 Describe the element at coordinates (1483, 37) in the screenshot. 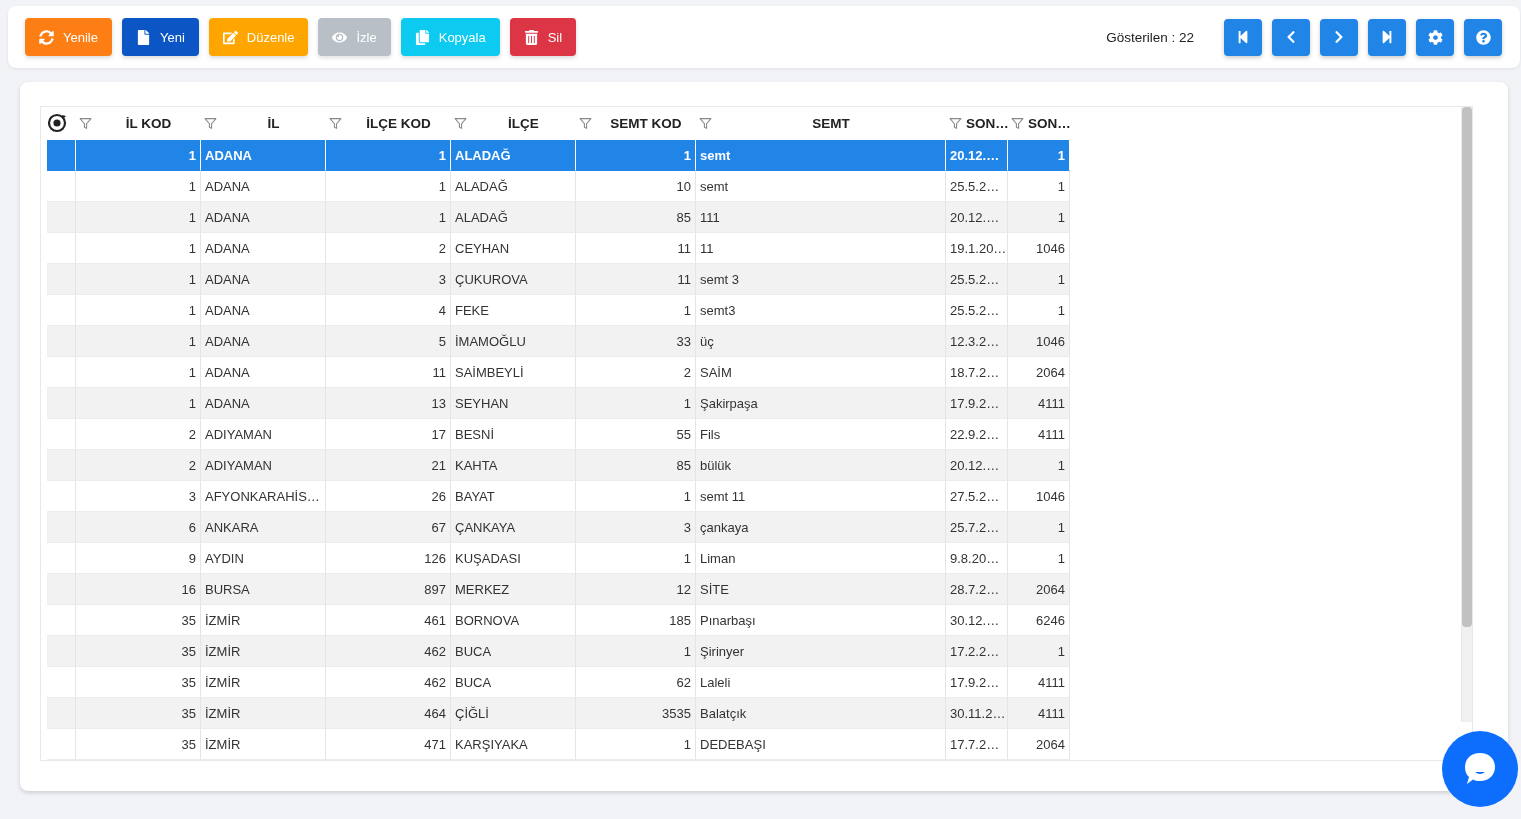

I see `help-button` at that location.